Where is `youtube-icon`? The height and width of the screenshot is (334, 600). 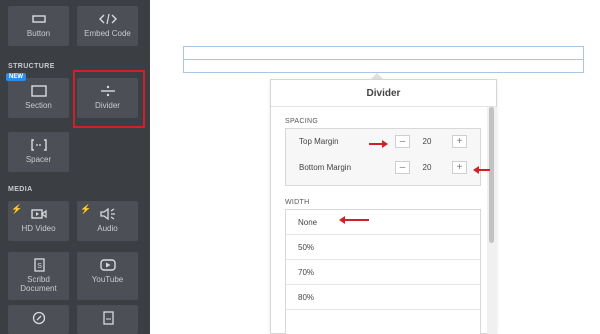
youtube-icon is located at coordinates (108, 265).